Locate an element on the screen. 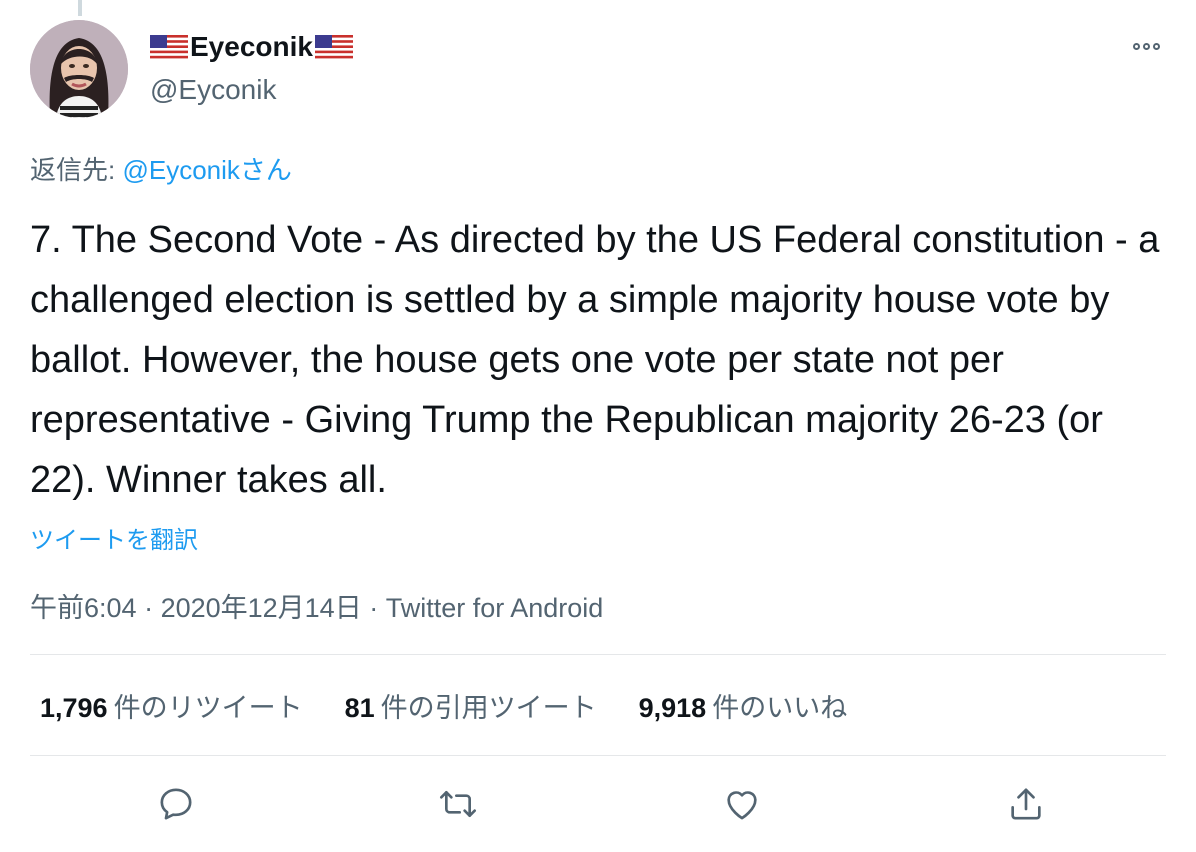 The image size is (1196, 852). like-icon is located at coordinates (742, 805).